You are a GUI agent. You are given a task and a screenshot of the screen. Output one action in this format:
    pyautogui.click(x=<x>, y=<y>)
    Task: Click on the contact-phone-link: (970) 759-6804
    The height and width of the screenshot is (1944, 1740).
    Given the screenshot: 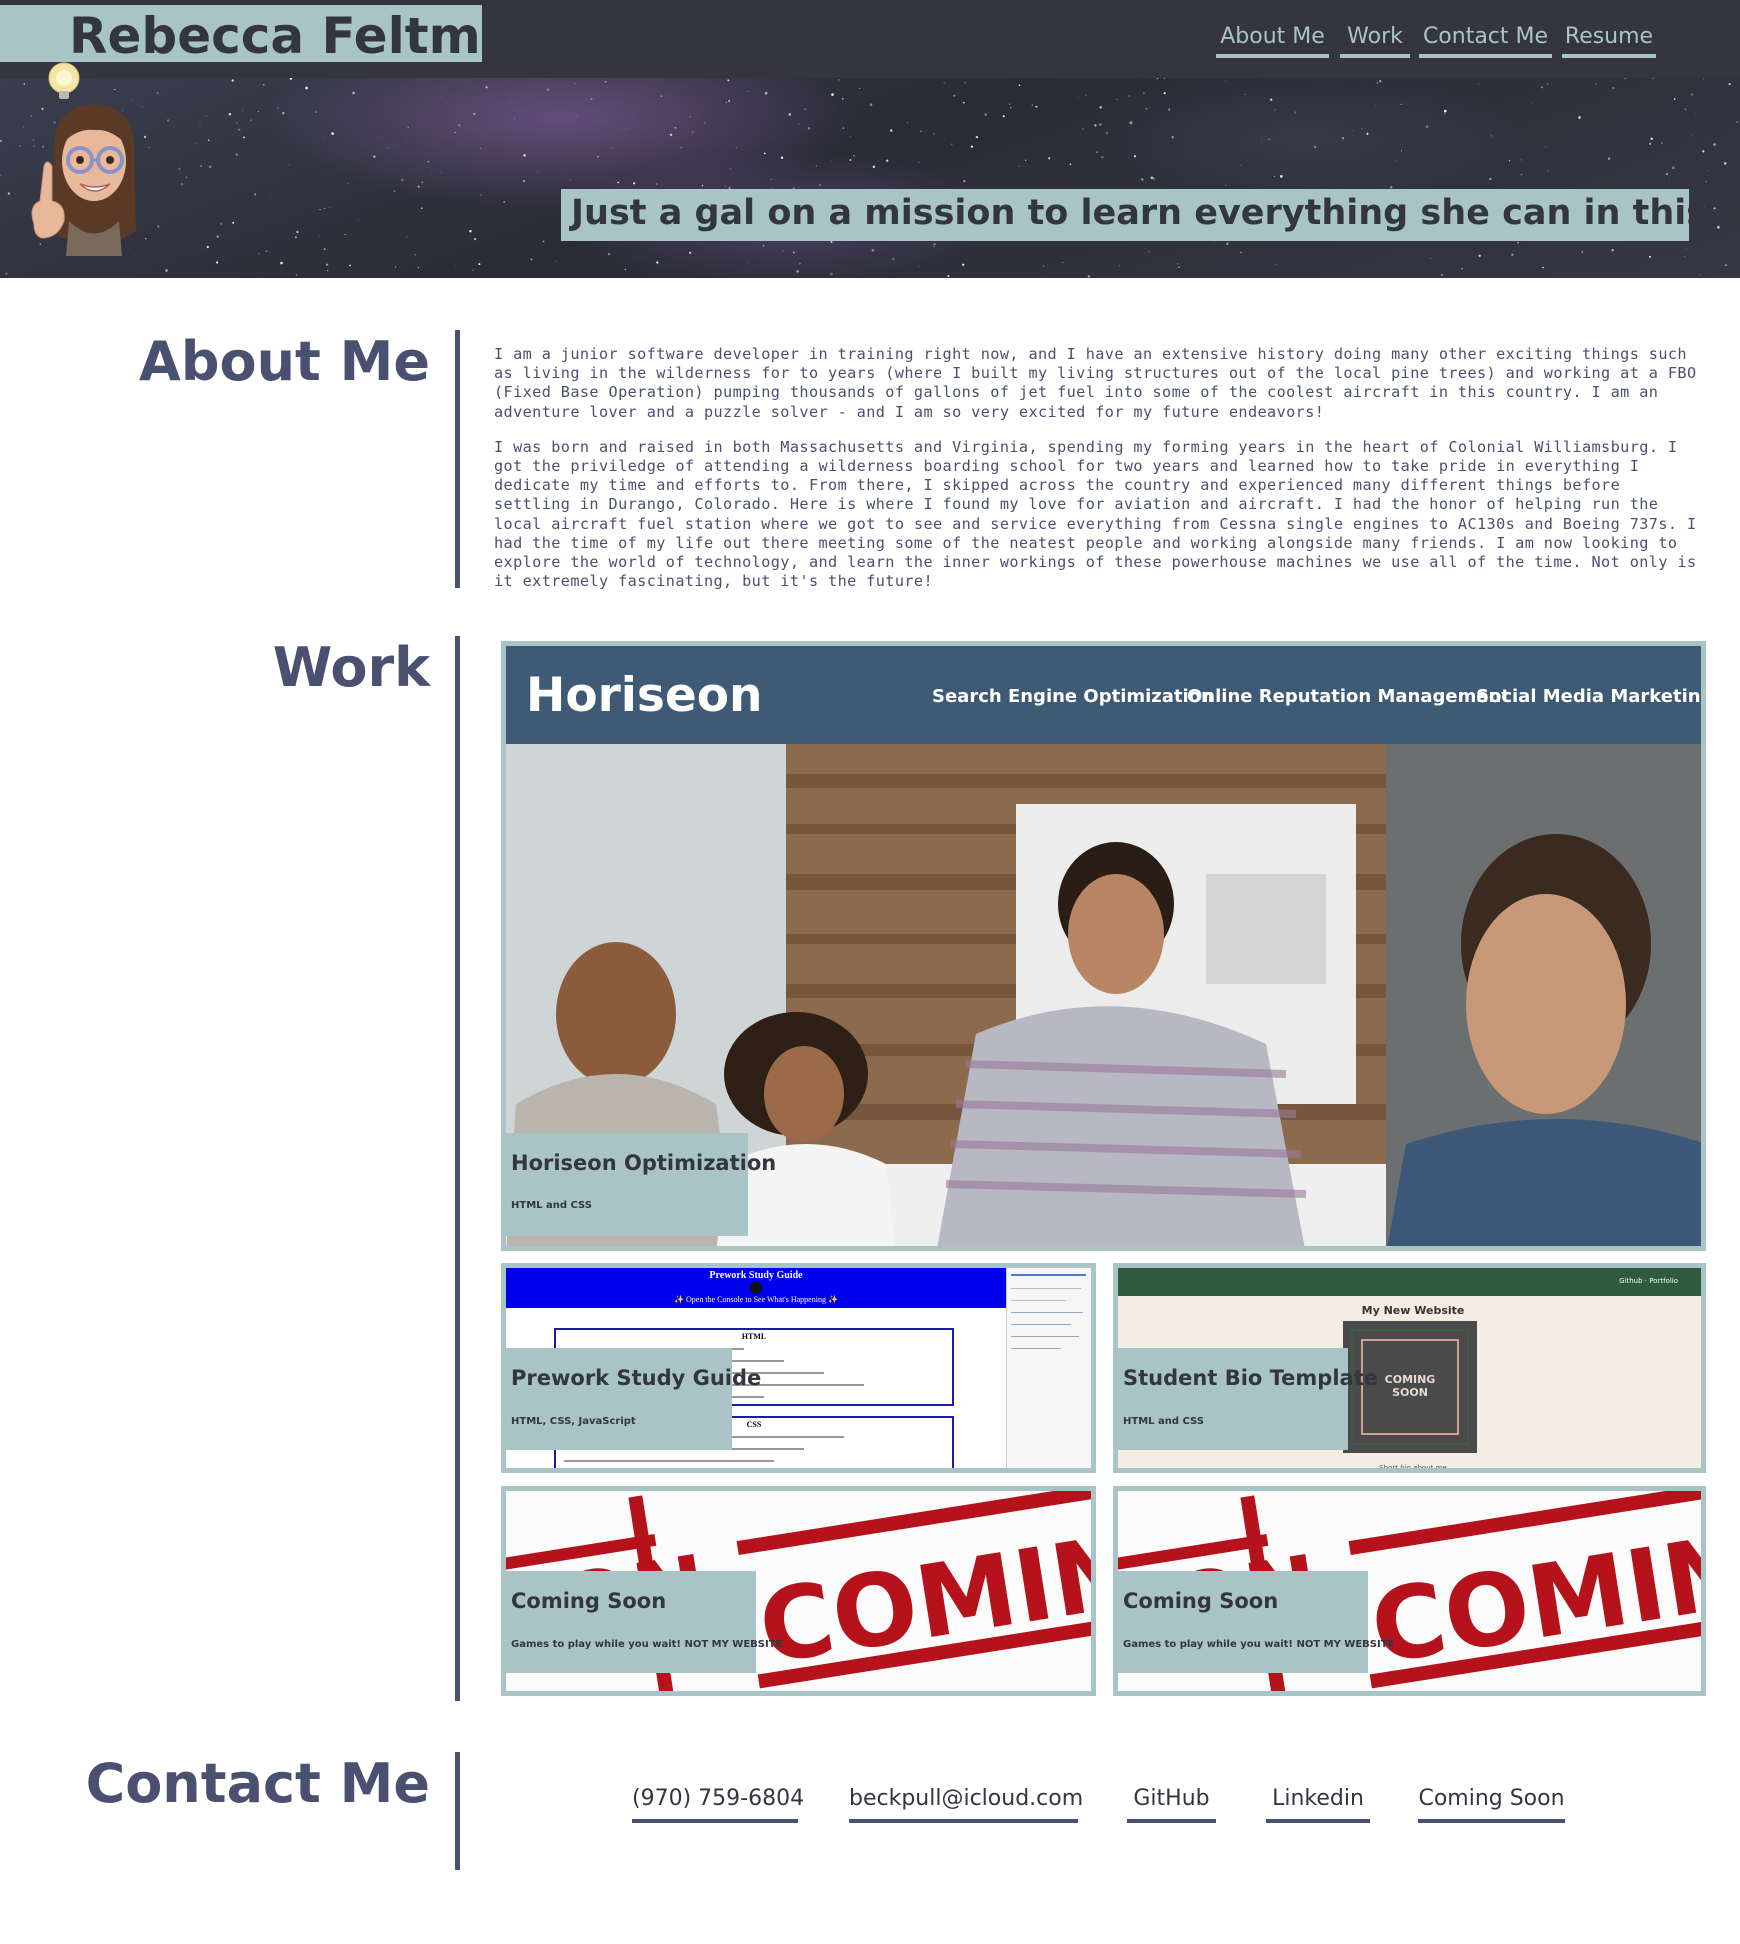 What is the action you would take?
    pyautogui.click(x=718, y=1802)
    